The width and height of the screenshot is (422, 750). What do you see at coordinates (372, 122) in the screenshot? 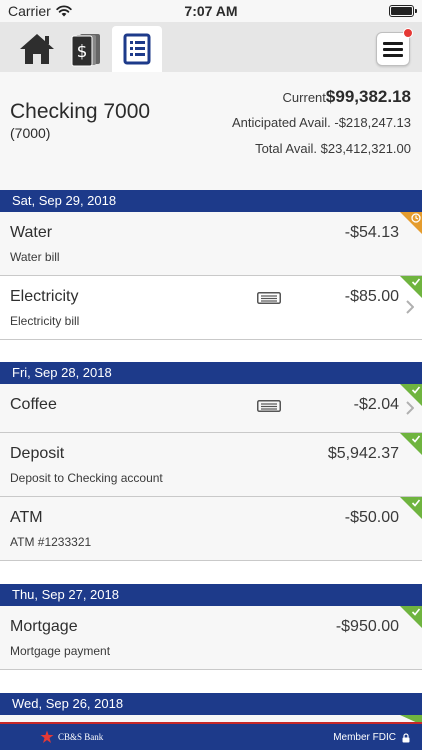
I see `anticipated-amount: -$218,247.13` at bounding box center [372, 122].